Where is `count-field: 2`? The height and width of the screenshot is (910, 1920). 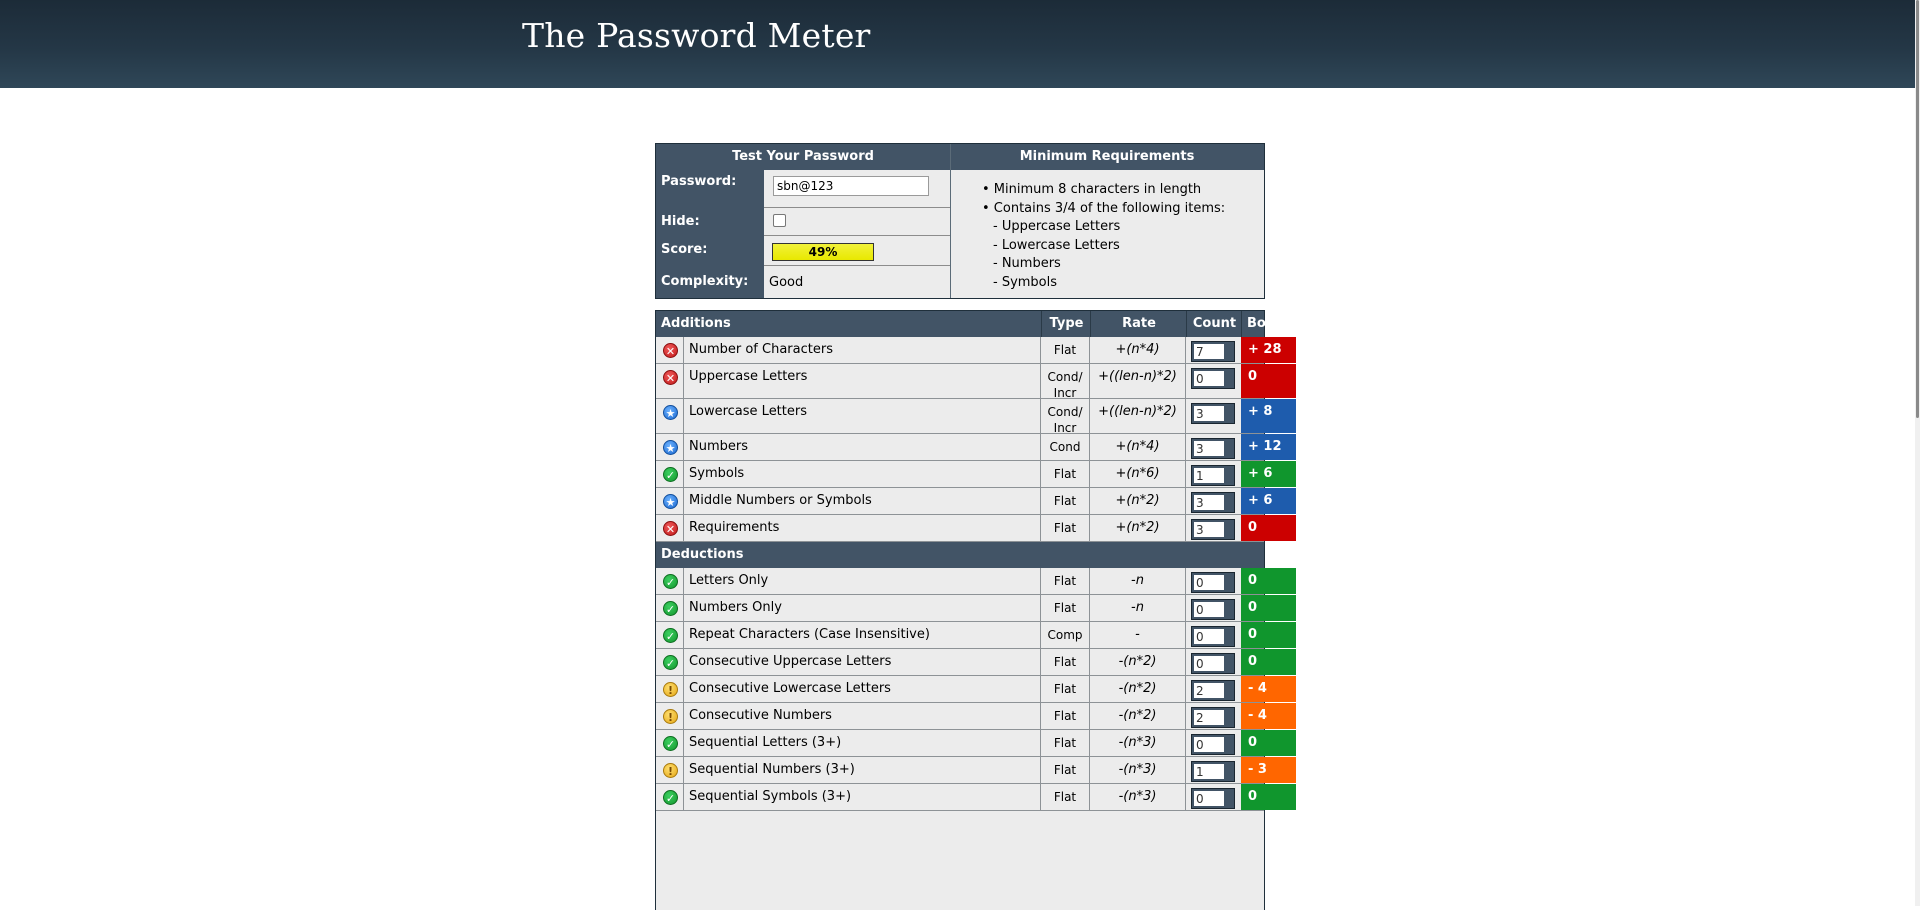 count-field: 2 is located at coordinates (1213, 717).